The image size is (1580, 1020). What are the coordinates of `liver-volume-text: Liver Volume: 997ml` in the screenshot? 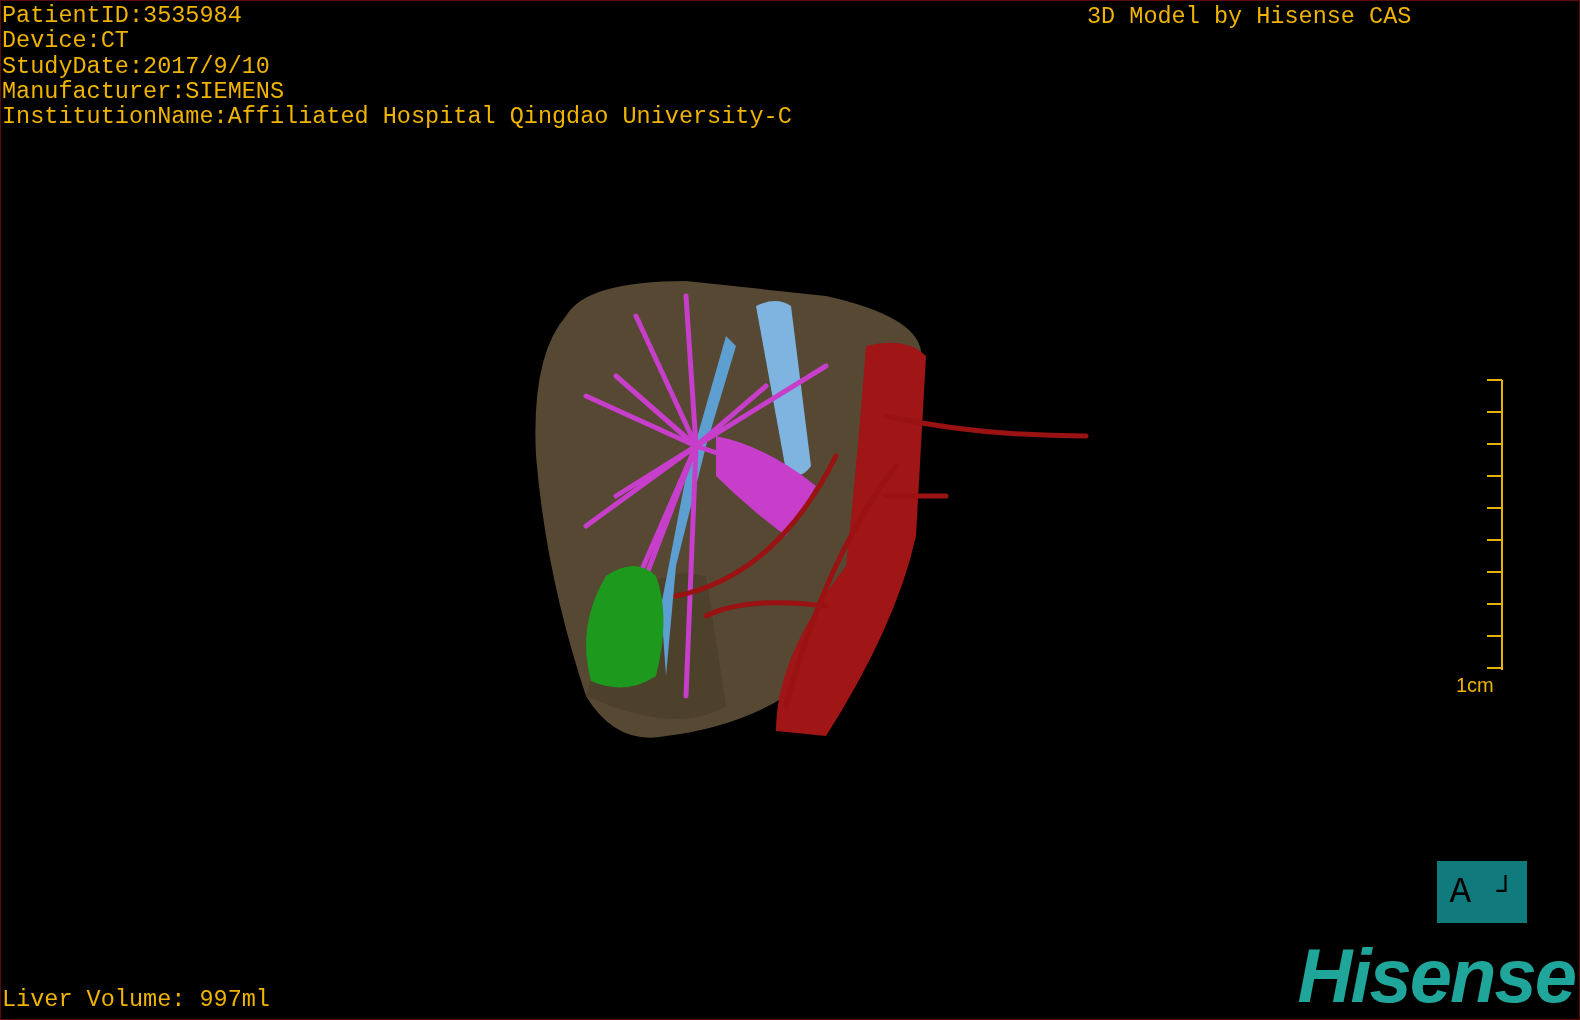 It's located at (136, 999).